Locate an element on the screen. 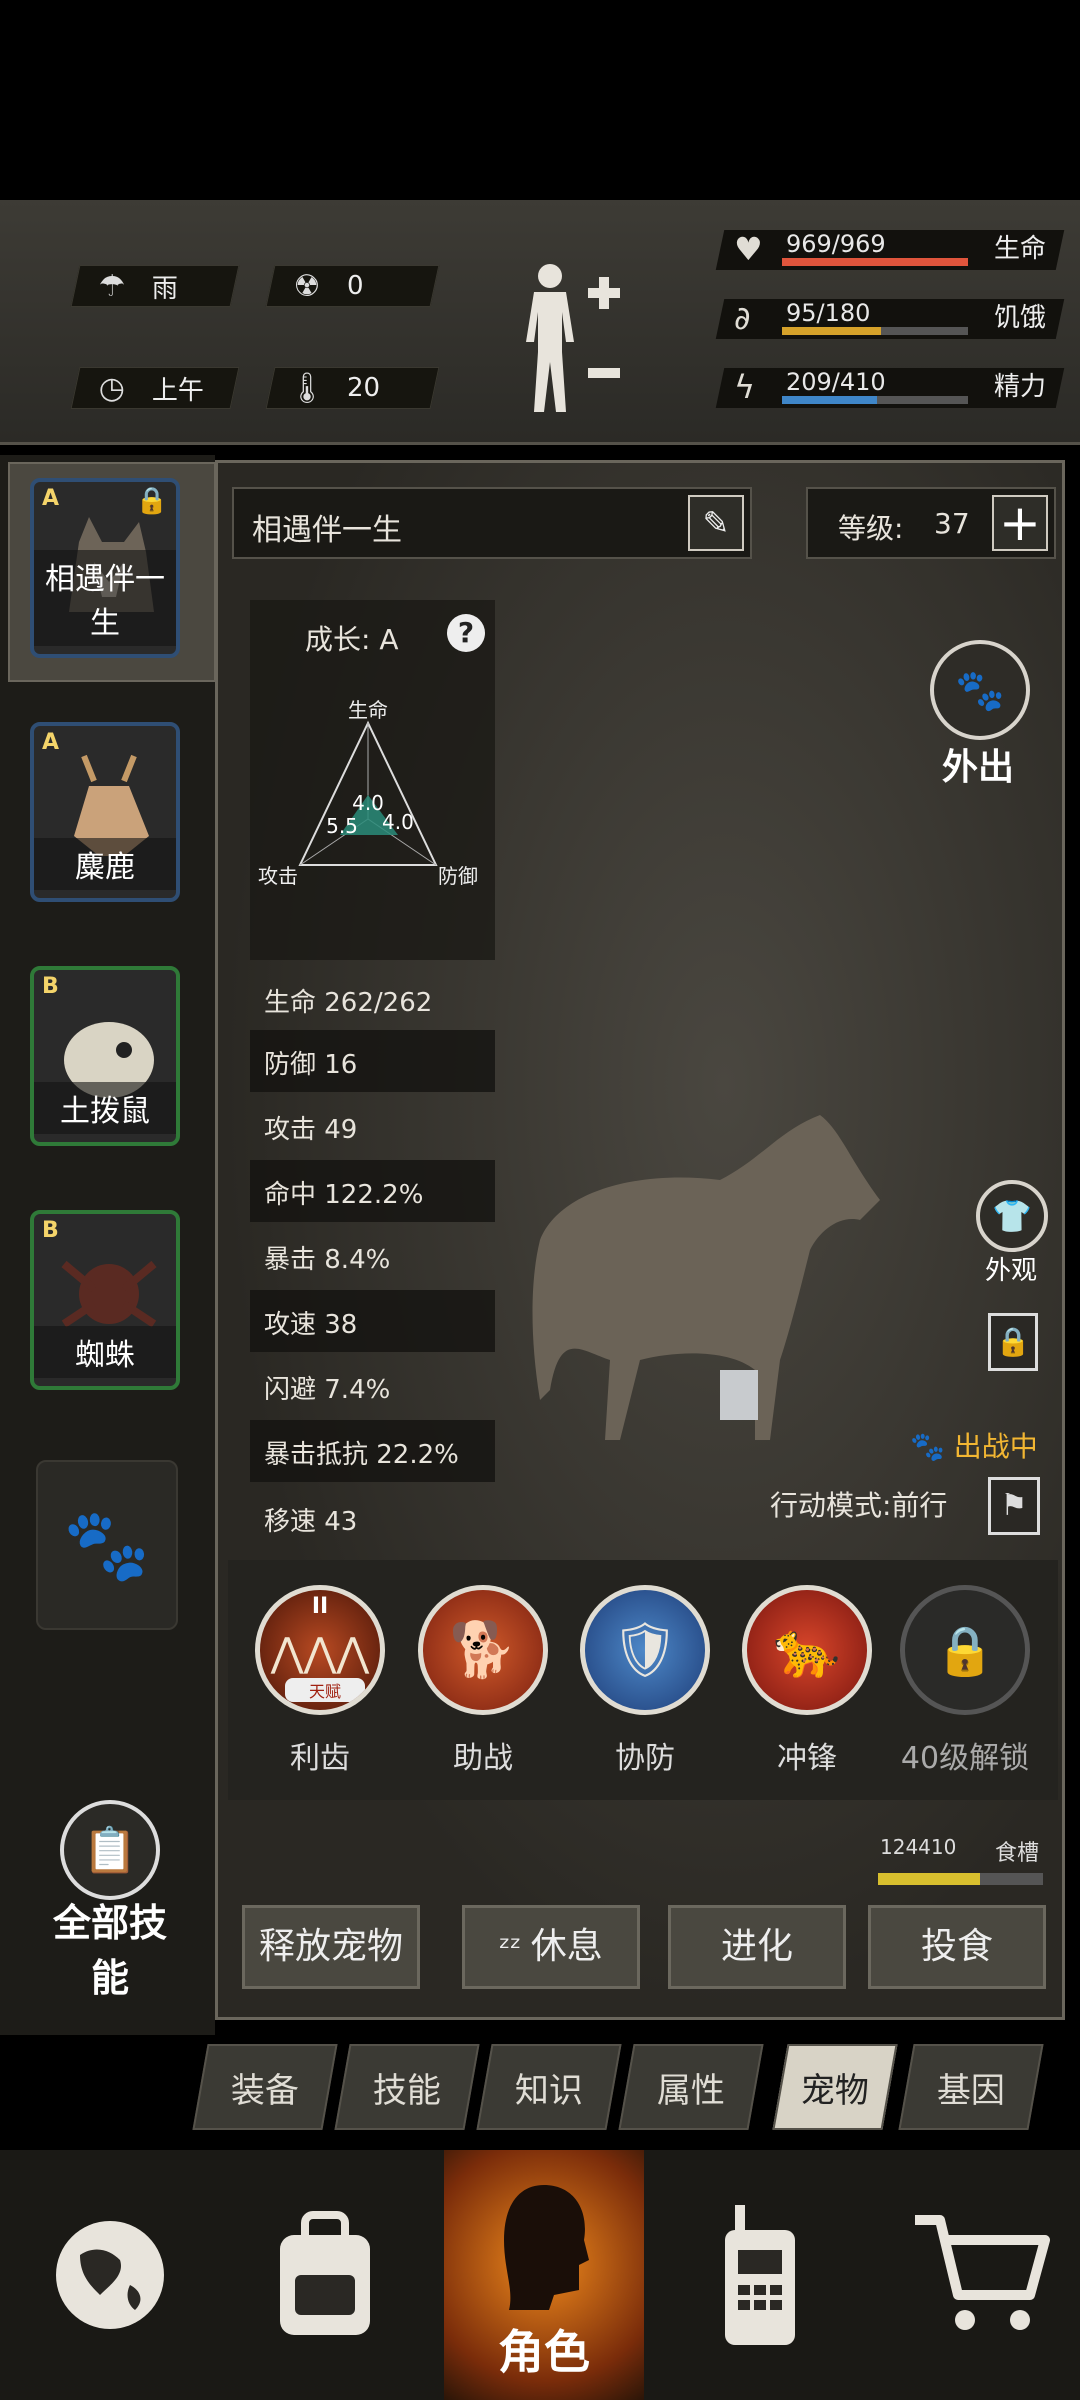 This screenshot has width=1080, height=2400. category-tabs: 装备 技能 知识 属性 宠物 基因 is located at coordinates (631, 2087).